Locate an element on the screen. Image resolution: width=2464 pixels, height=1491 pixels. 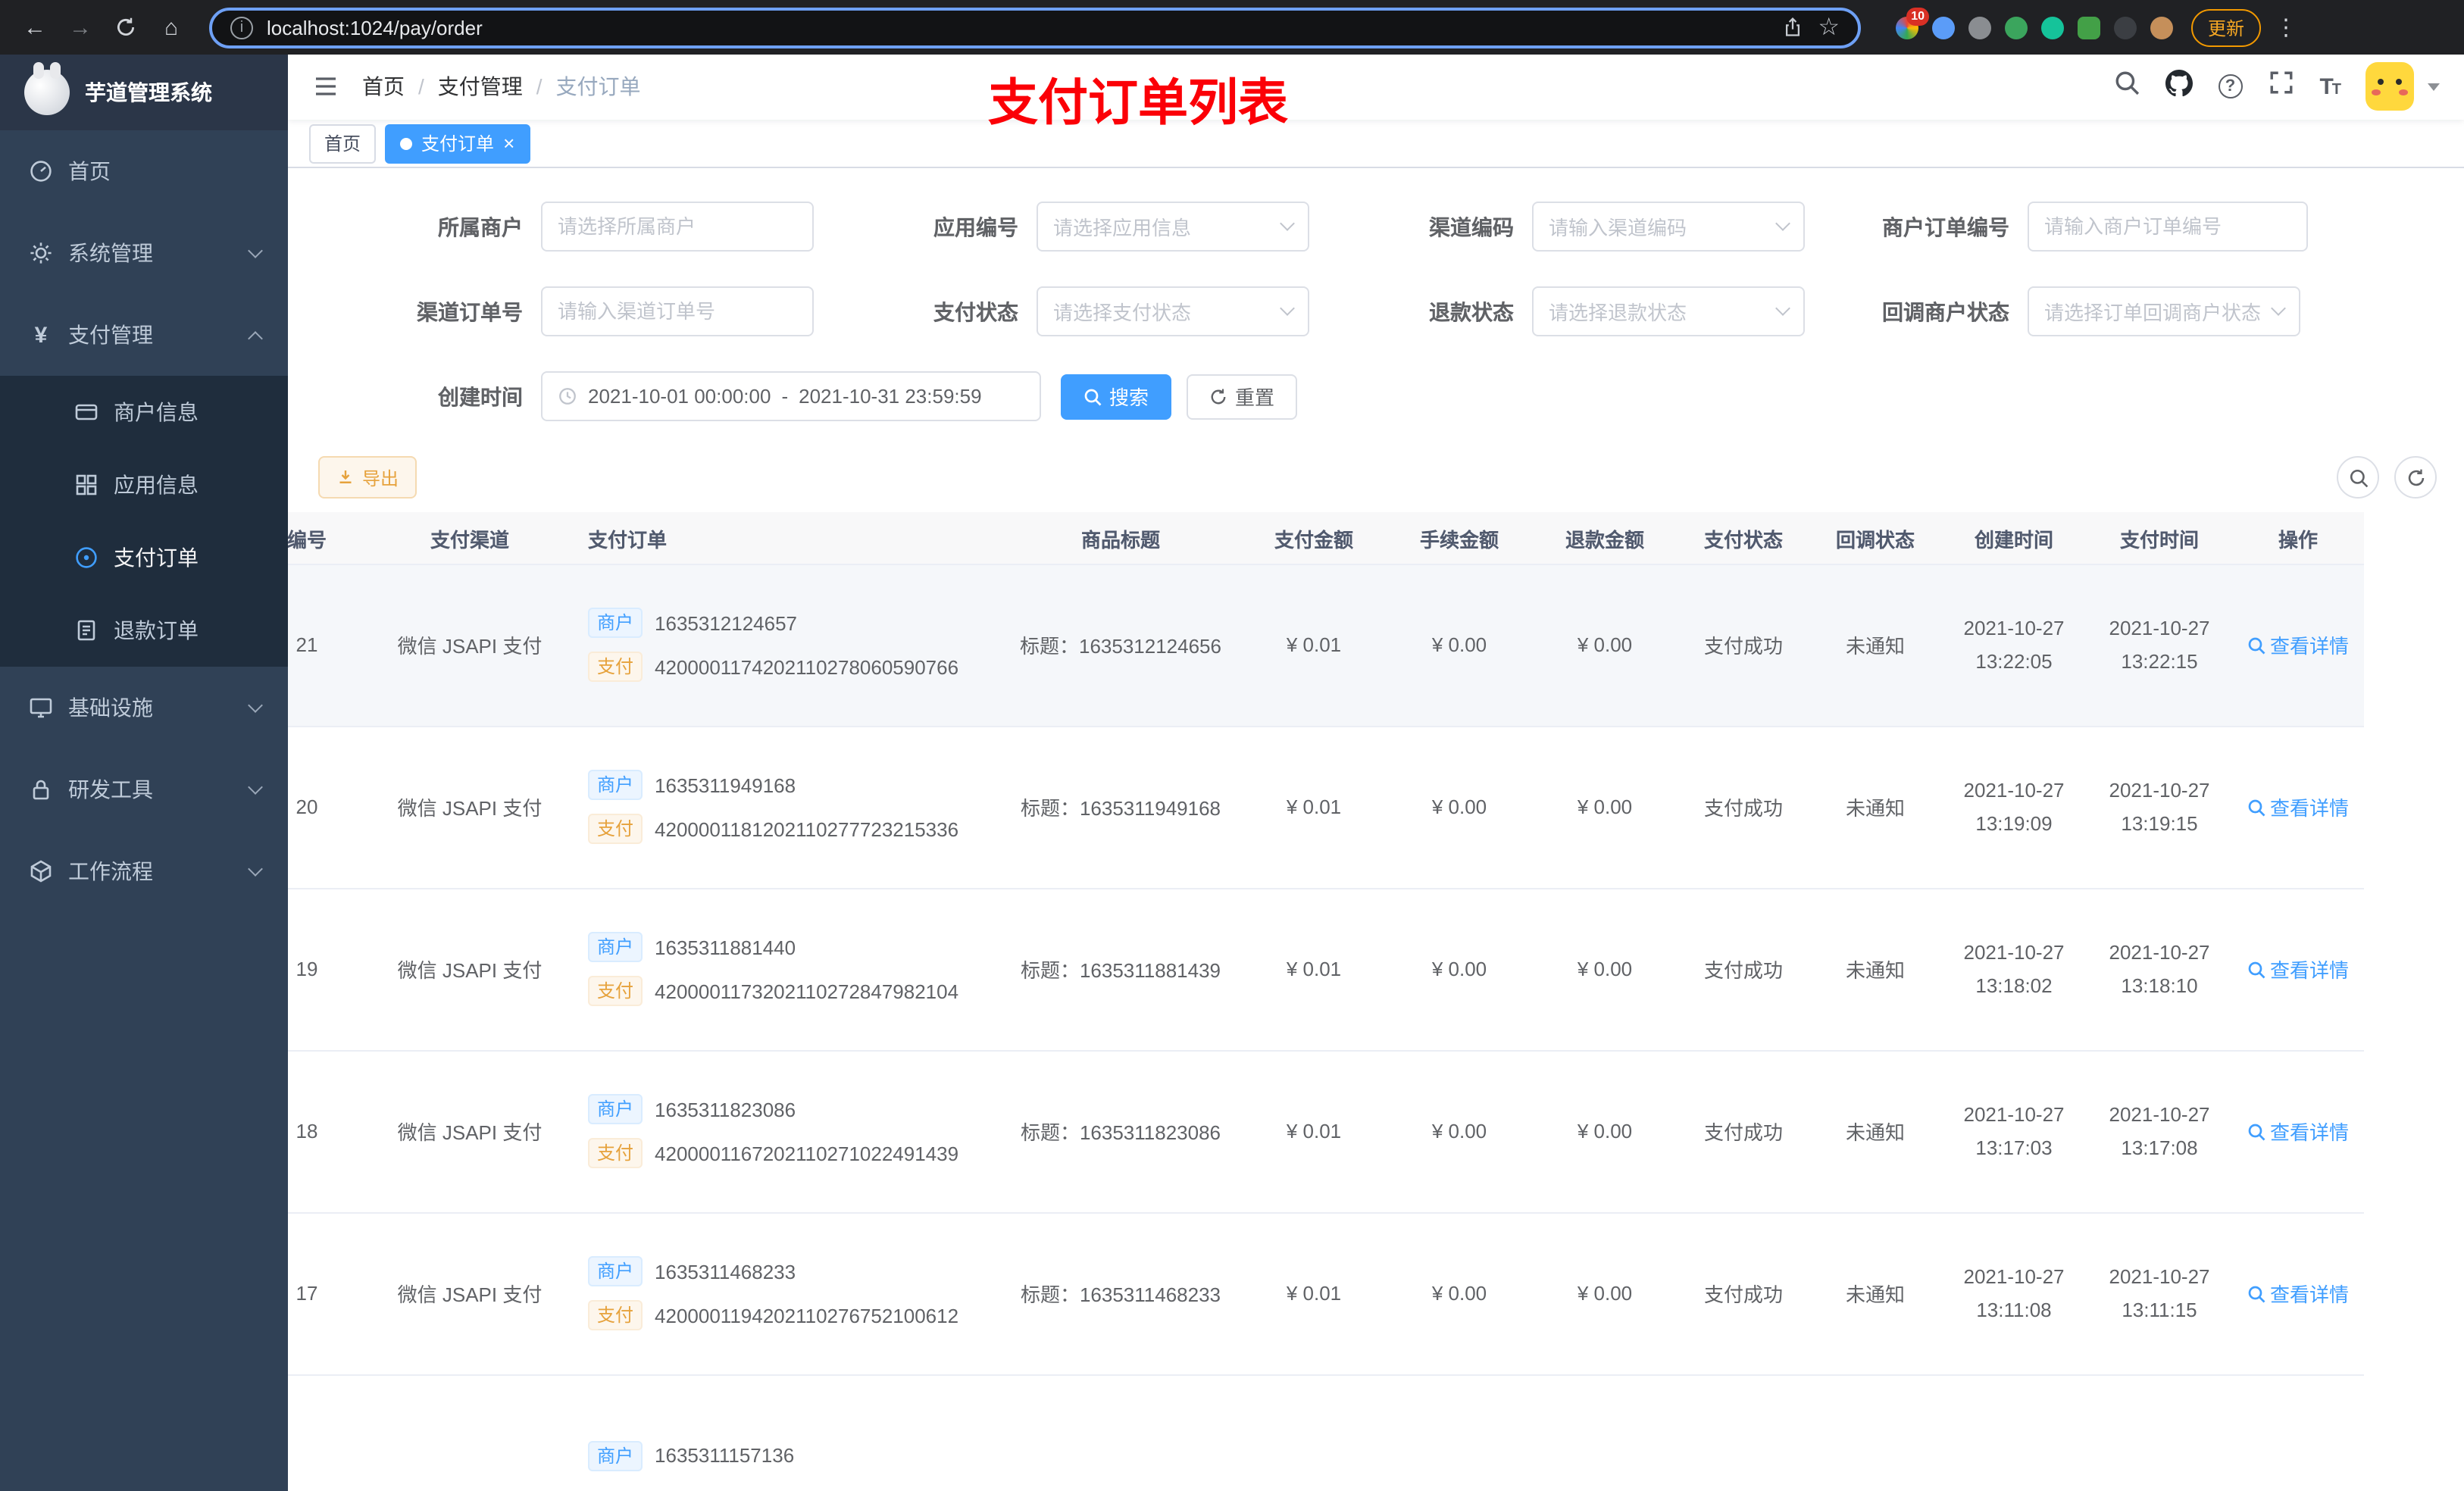
bookmark-star-icon: ☆ is located at coordinates (1829, 27).